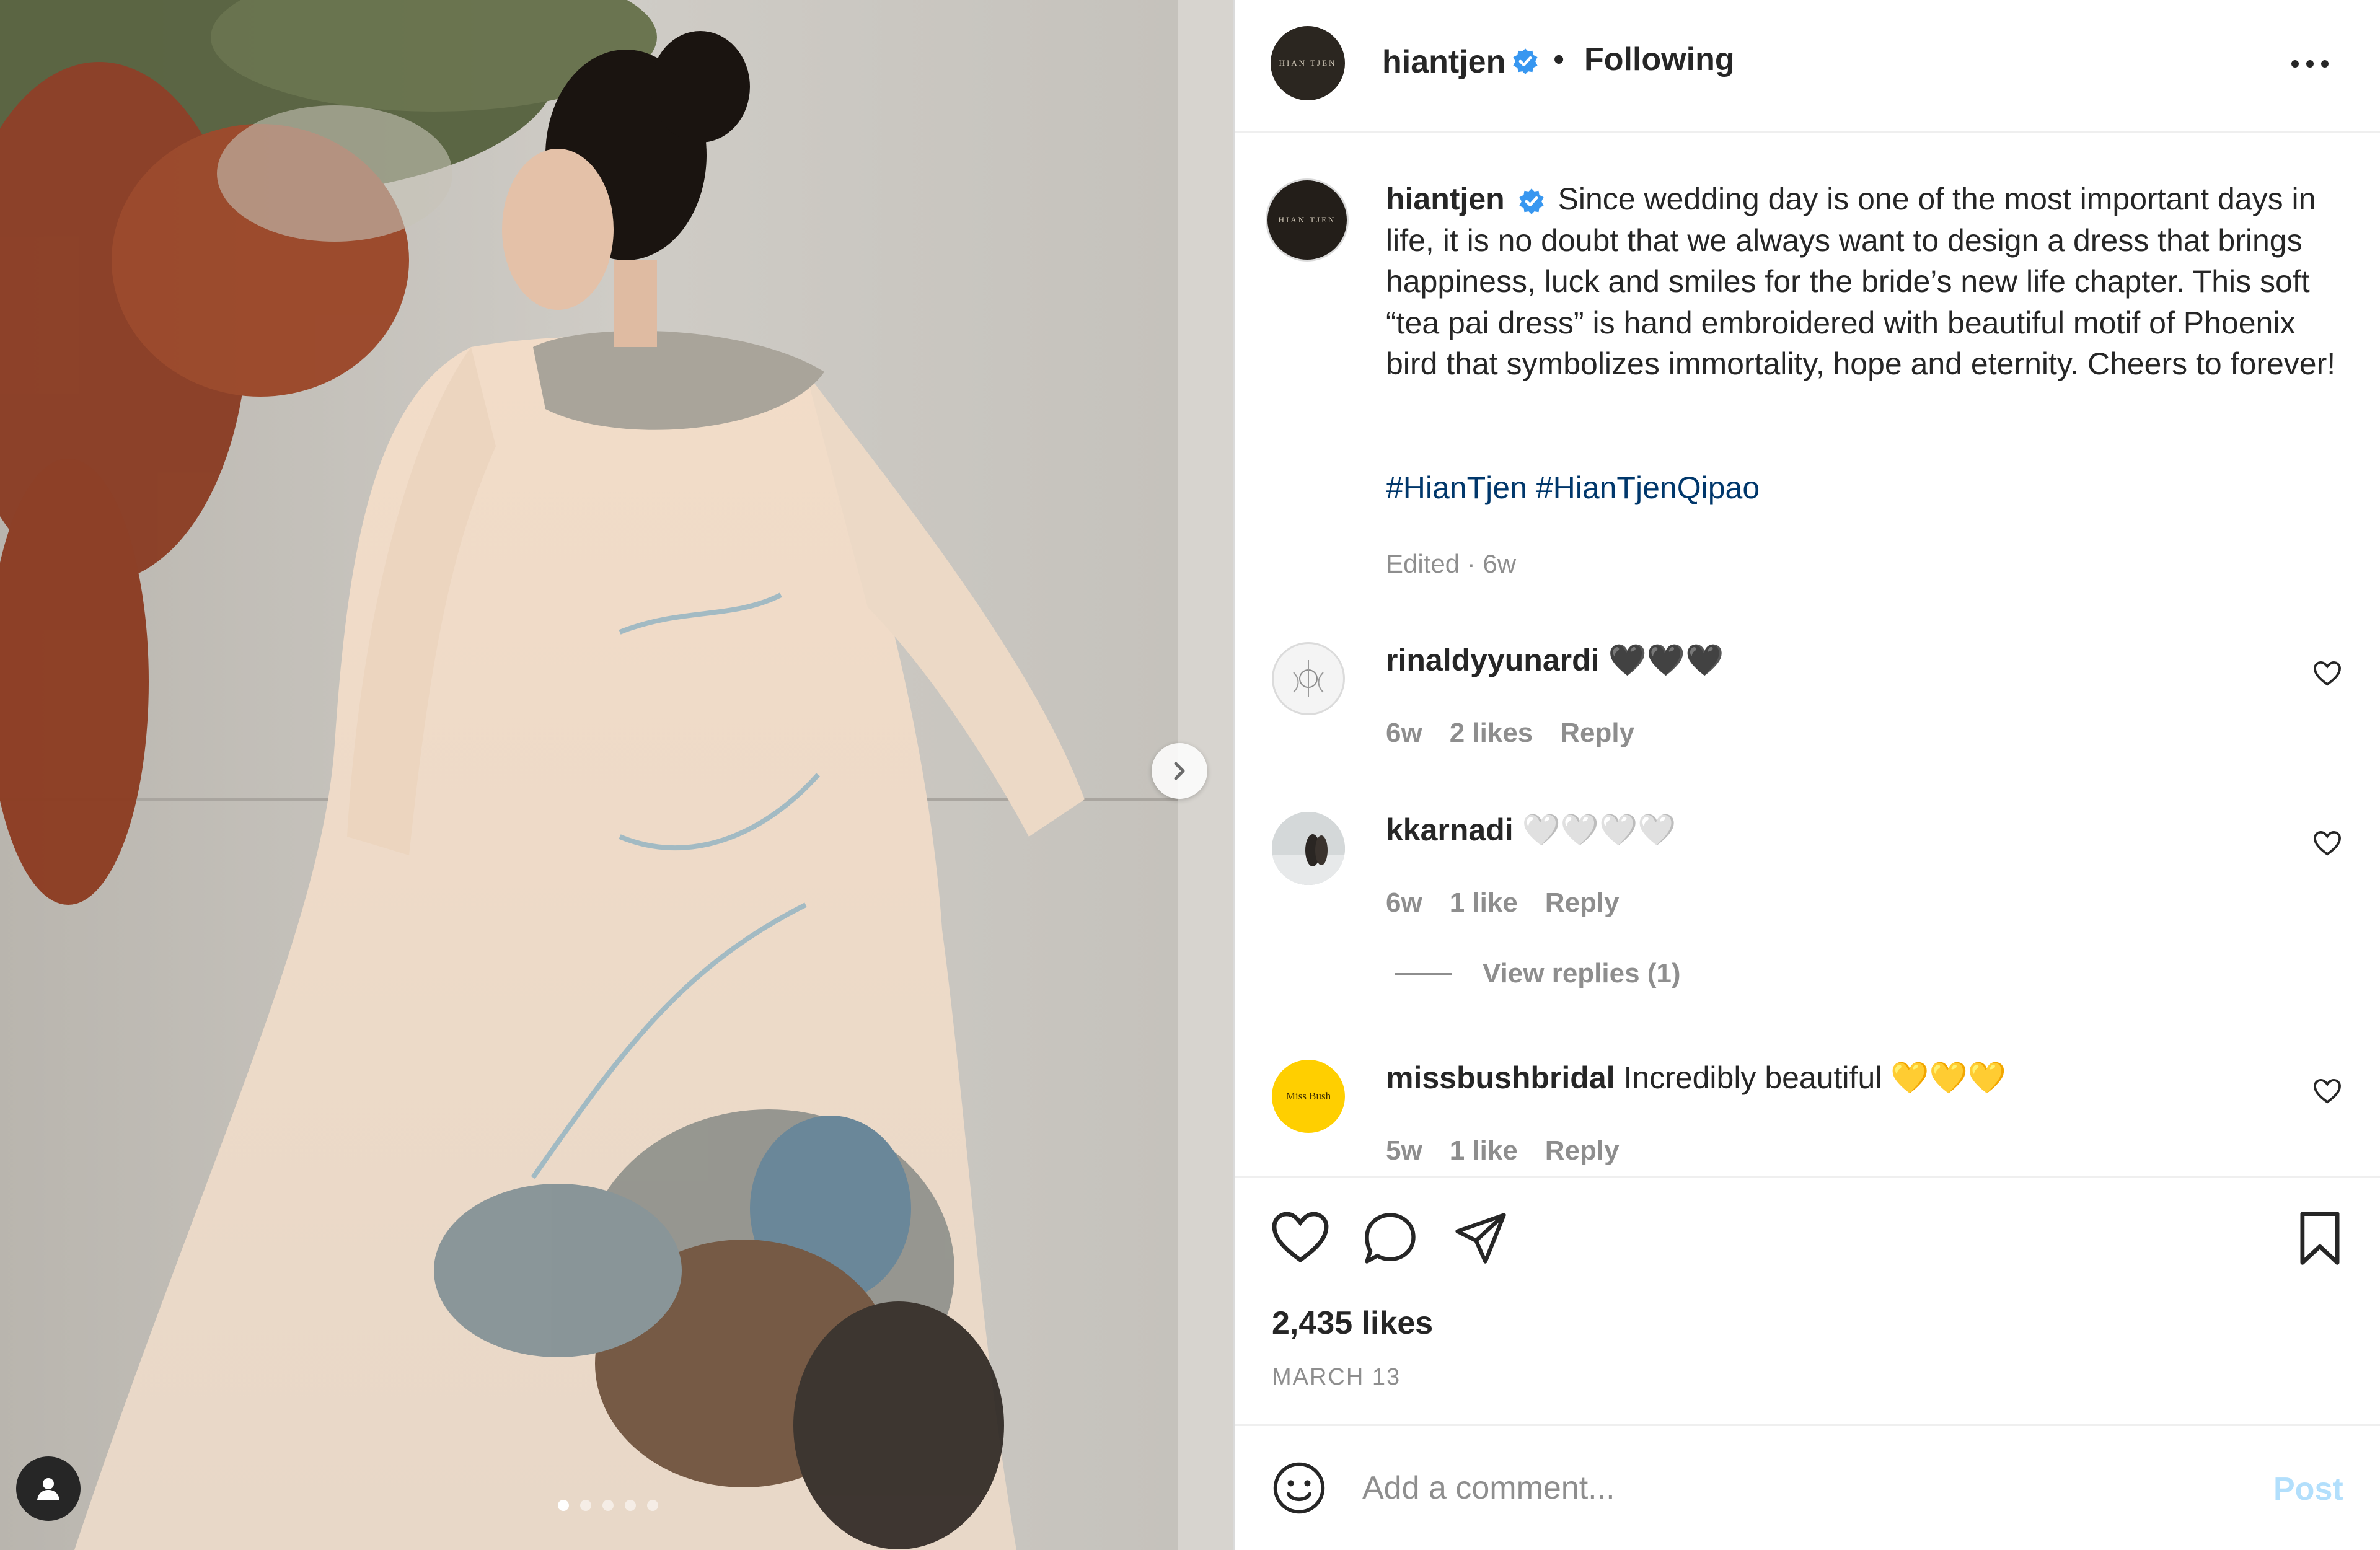  Describe the element at coordinates (1423, 973) in the screenshot. I see `replies-divider-line` at that location.